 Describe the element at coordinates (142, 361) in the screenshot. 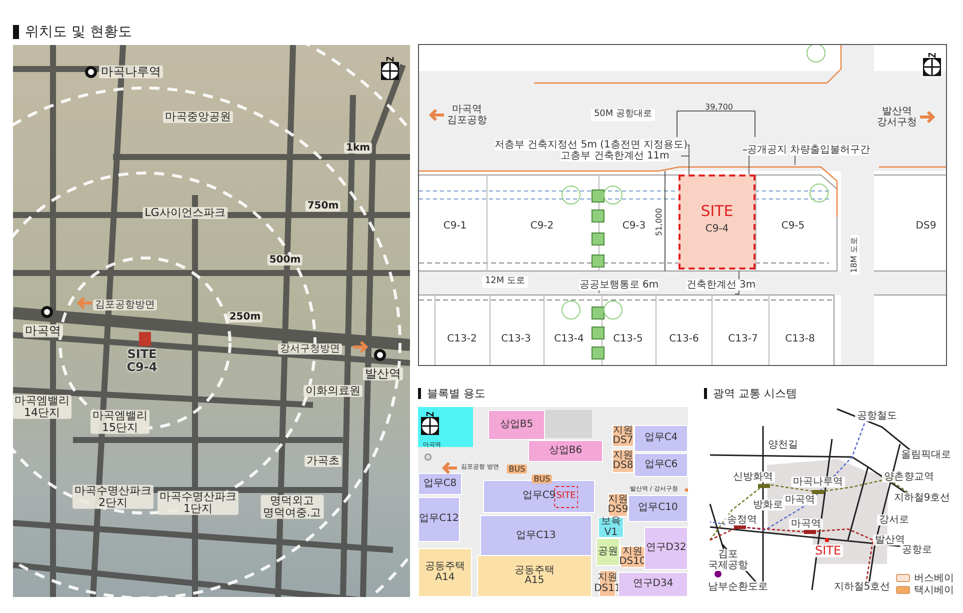

I see `site-label: SITE C9-4` at that location.